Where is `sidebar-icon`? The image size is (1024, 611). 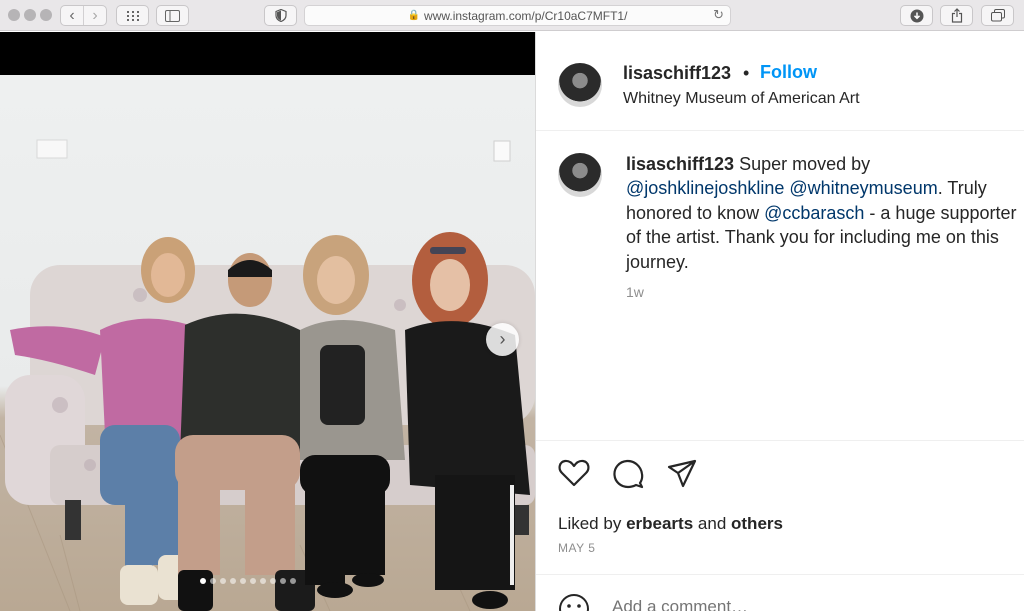
sidebar-icon is located at coordinates (172, 15).